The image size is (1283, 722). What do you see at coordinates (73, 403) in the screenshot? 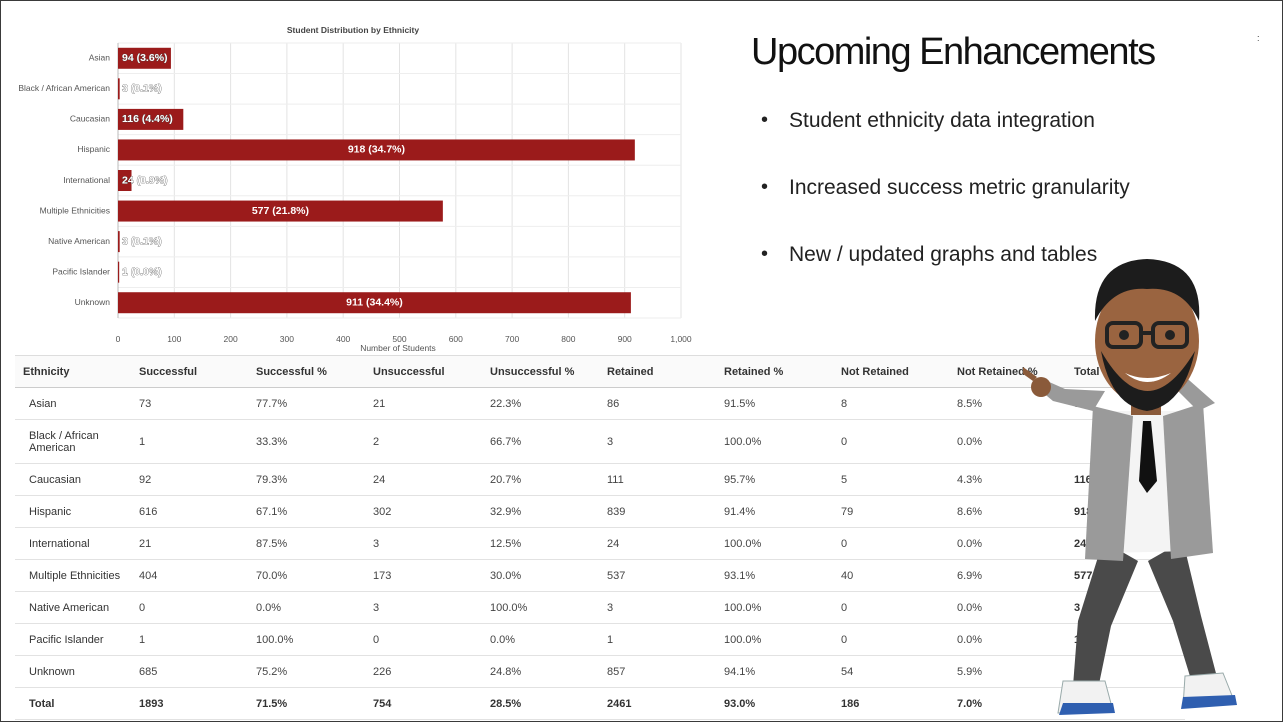
I see `ethnicity-cell: Asian` at bounding box center [73, 403].